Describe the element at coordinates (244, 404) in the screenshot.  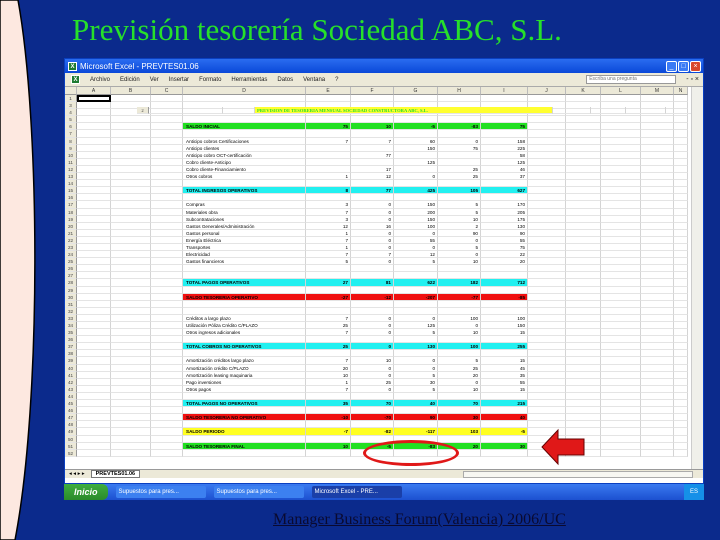
I see `row-label: TOTAL PAGOS NO OPERATIVOS` at that location.